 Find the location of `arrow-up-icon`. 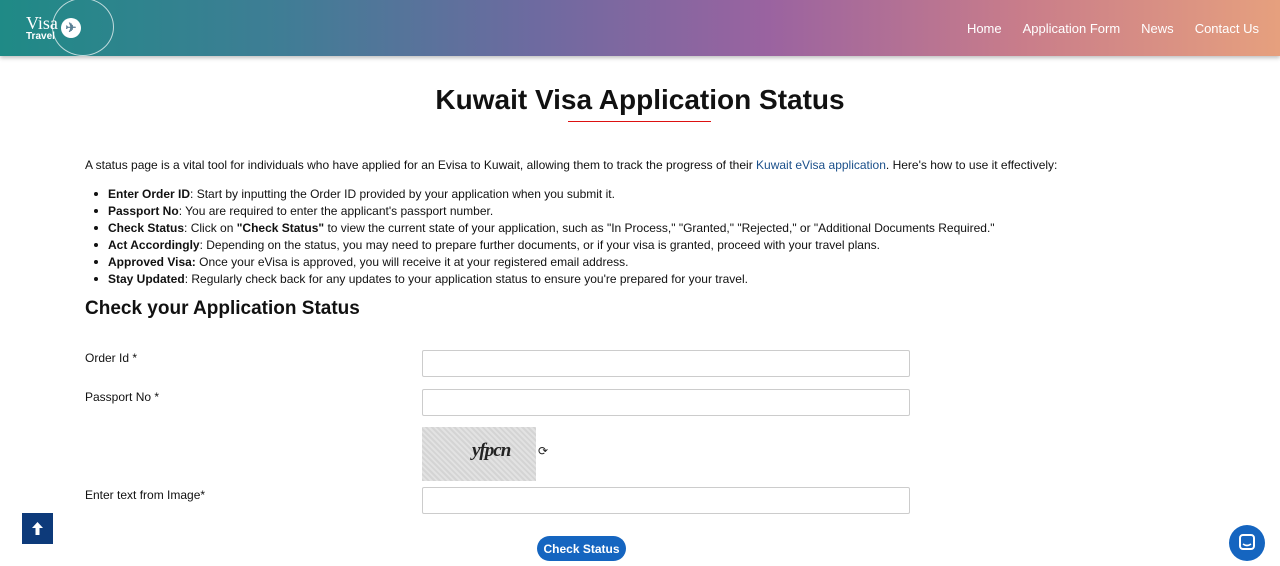

arrow-up-icon is located at coordinates (37, 528).